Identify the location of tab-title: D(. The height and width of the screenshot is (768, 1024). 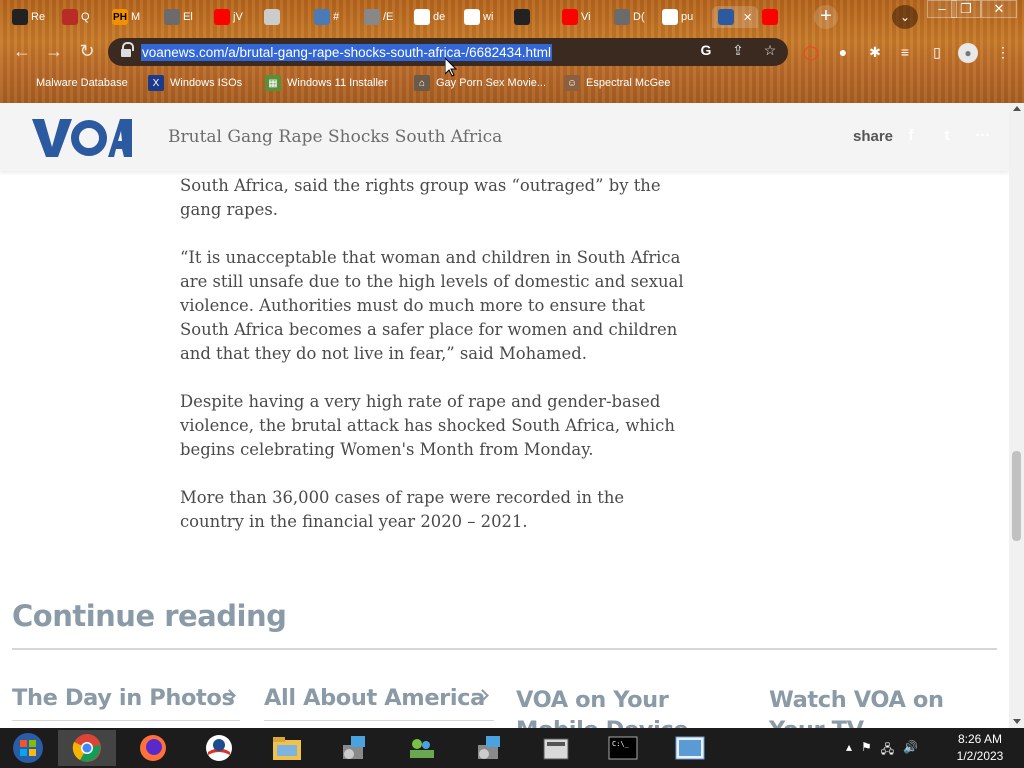
(639, 17).